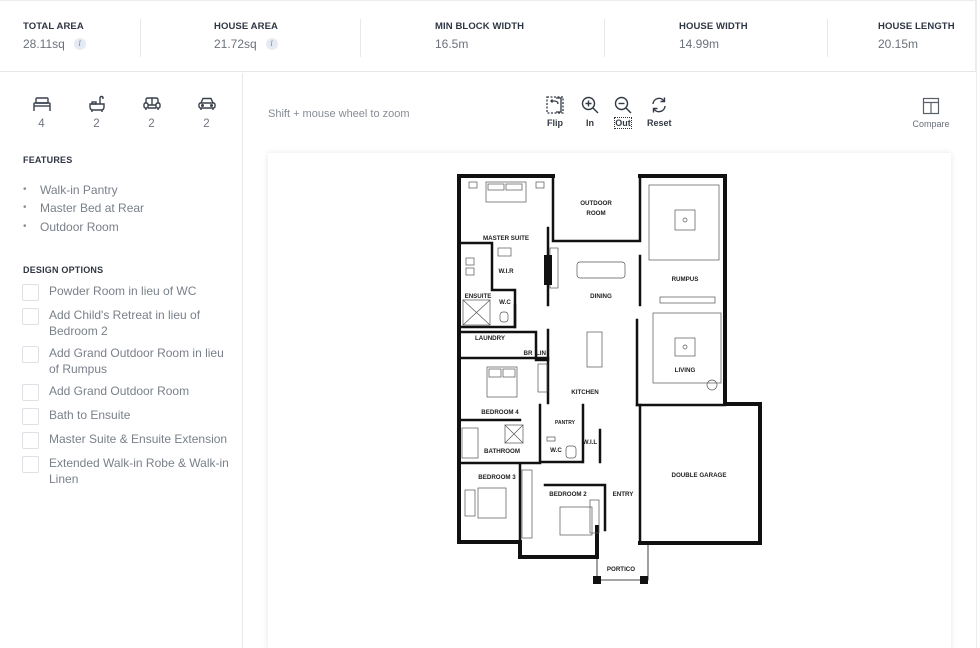 The height and width of the screenshot is (648, 980). What do you see at coordinates (92, 208) in the screenshot?
I see `feature-label: Master Bed at Rear` at bounding box center [92, 208].